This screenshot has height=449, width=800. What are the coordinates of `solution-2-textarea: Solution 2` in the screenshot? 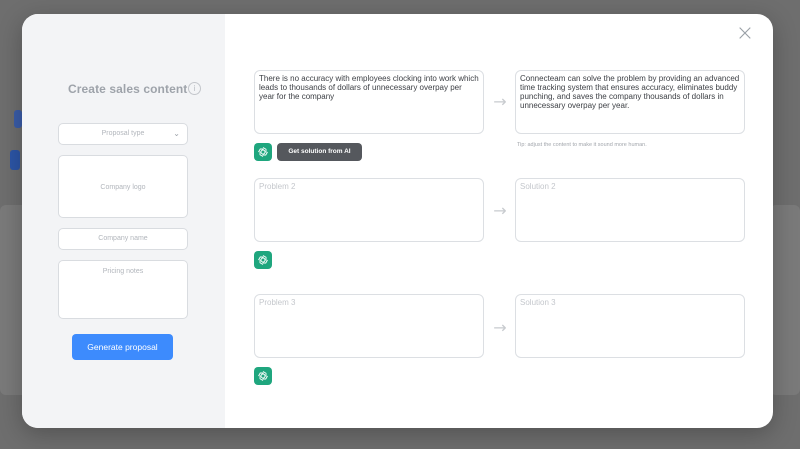 It's located at (630, 210).